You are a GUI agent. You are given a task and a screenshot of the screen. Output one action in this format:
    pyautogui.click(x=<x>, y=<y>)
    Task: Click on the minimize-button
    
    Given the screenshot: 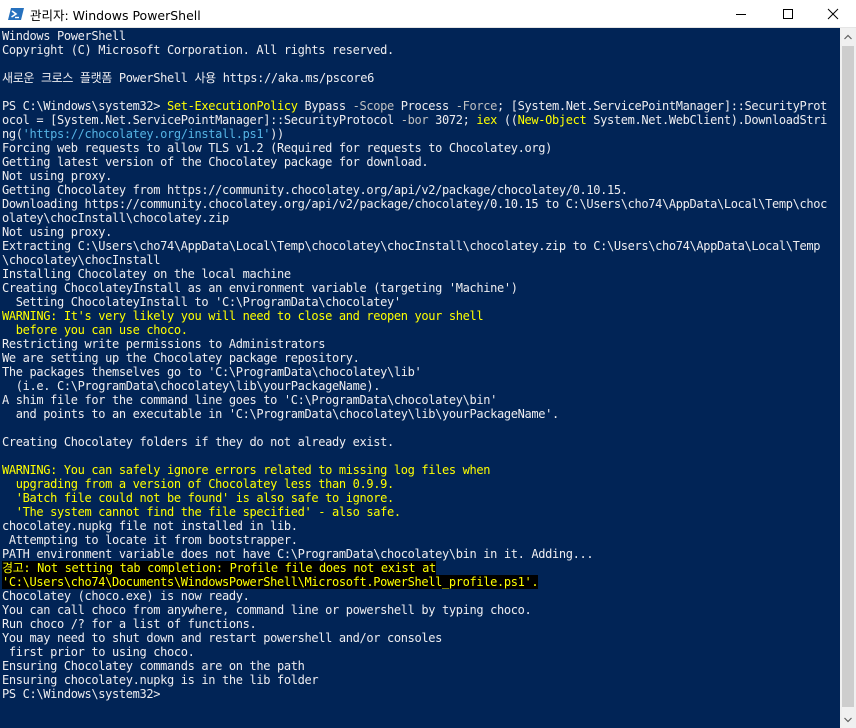 What is the action you would take?
    pyautogui.click(x=741, y=14)
    